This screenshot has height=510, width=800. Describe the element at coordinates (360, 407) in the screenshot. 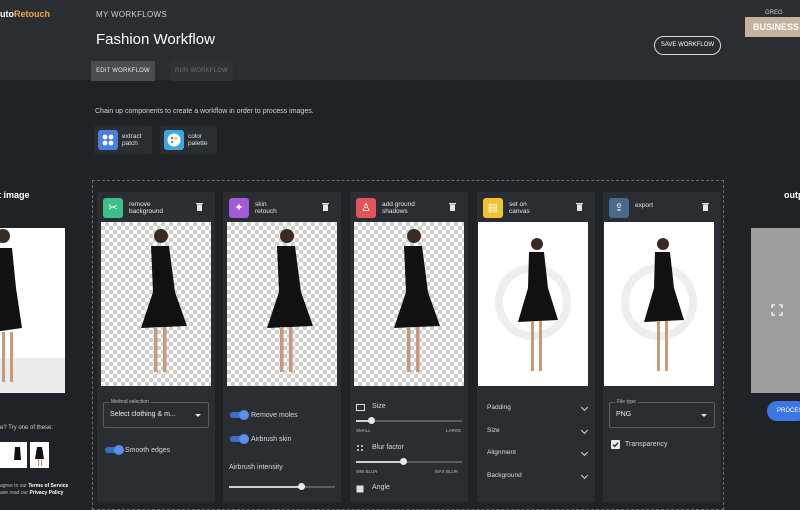

I see `image-size-icon` at that location.